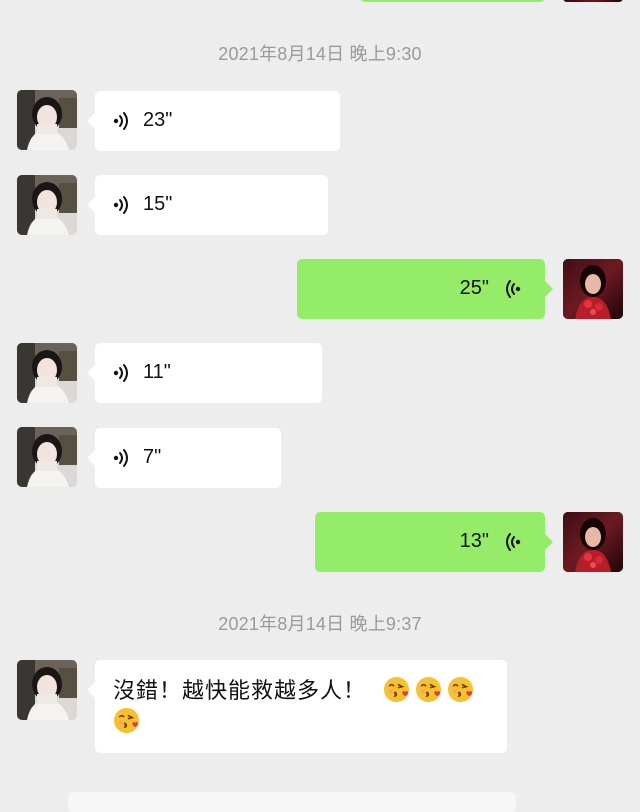 The image size is (640, 812). I want to click on text-message-bubble: 沒錯！越快能救越多人！, so click(297, 706).